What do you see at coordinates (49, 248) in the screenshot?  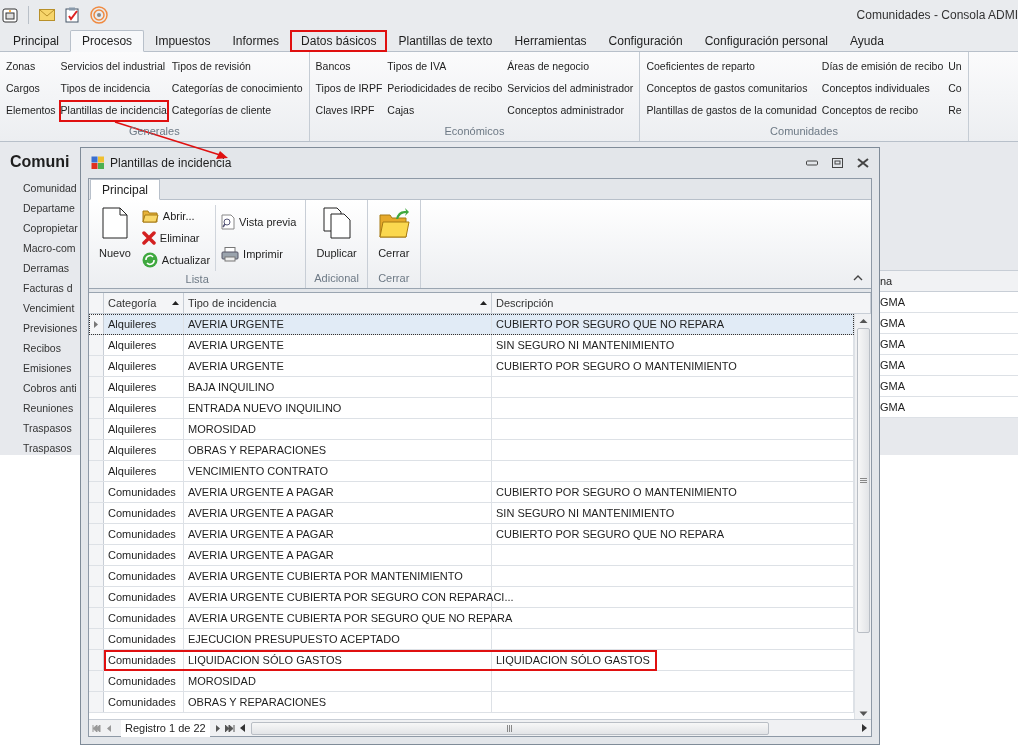 I see `side-panel-link: Macro-com` at bounding box center [49, 248].